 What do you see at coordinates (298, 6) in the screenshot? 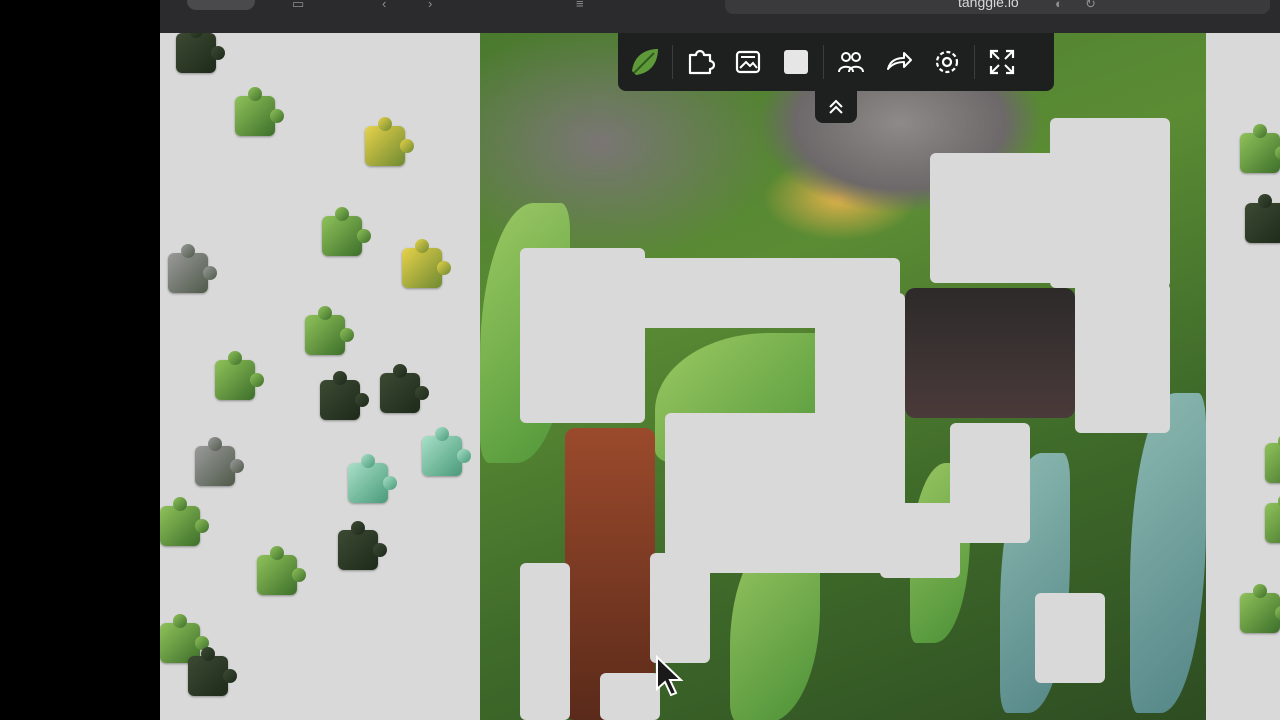
I see `sidebar-toggle-icon: ▭` at bounding box center [298, 6].